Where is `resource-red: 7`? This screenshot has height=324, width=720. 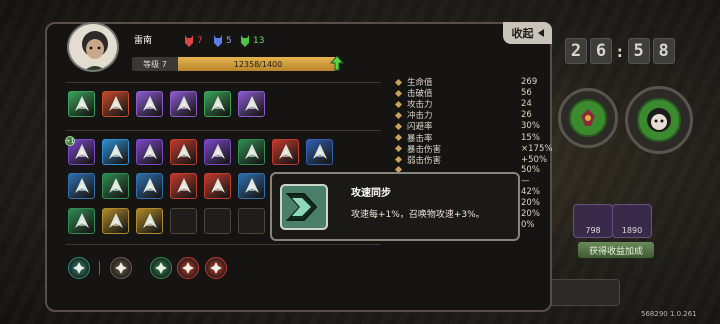
resource-red: 7 is located at coordinates (193, 41).